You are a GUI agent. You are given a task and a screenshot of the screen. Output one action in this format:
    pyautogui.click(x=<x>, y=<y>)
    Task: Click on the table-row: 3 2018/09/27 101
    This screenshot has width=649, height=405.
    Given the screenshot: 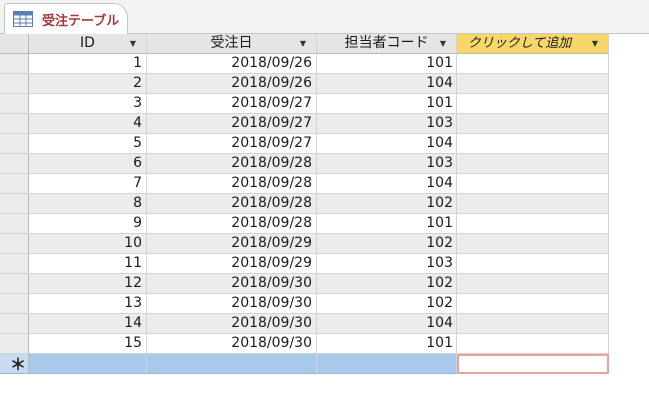 What is the action you would take?
    pyautogui.click(x=324, y=104)
    